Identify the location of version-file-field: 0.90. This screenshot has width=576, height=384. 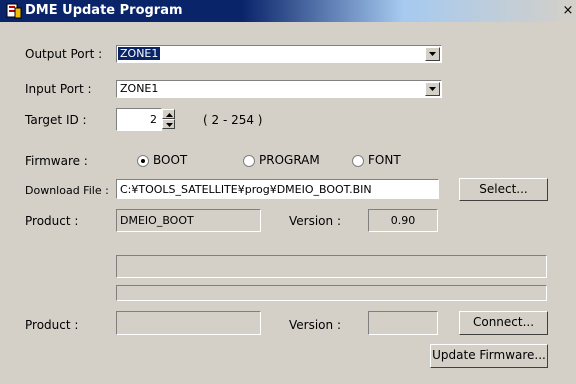
(403, 220).